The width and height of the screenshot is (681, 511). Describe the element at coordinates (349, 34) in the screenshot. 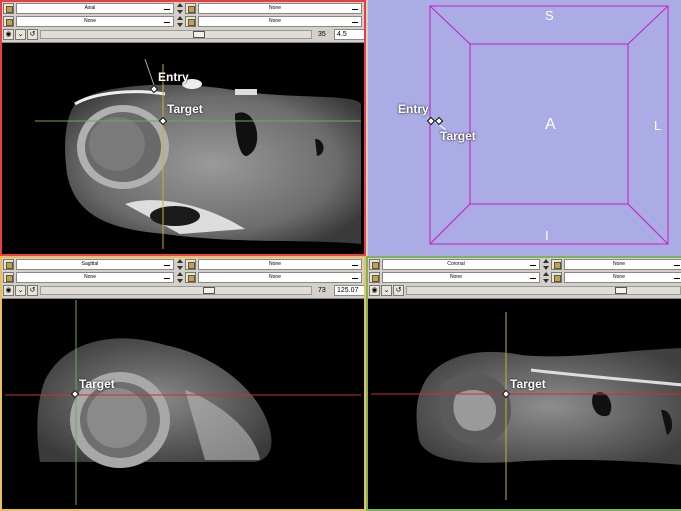

I see `slice-value-input: 4.5` at that location.